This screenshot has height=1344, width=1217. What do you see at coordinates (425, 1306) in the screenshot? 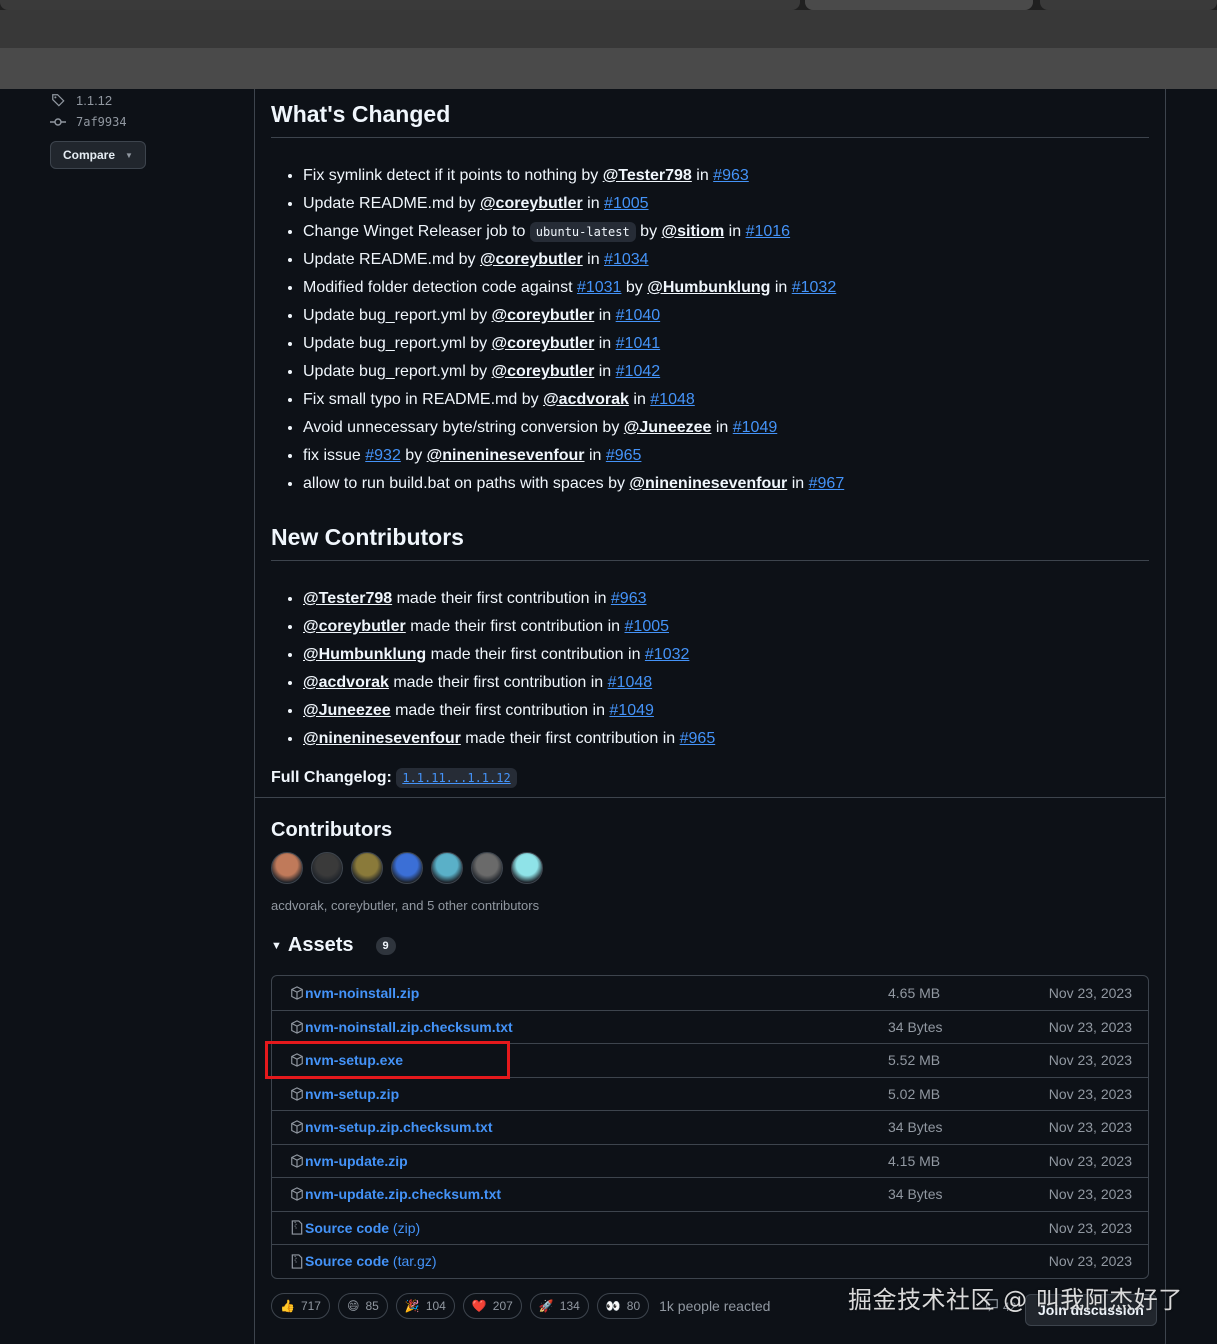
I see `reaction-button: 🎉 104` at bounding box center [425, 1306].